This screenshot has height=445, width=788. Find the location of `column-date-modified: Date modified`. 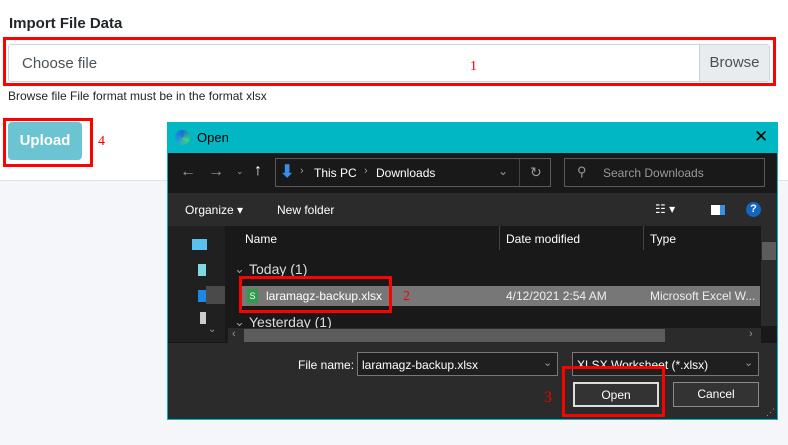

column-date-modified: Date modified is located at coordinates (543, 239).